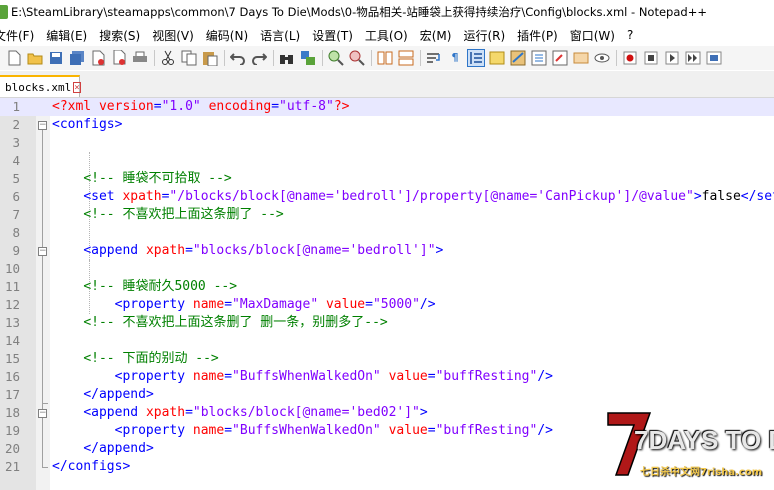 This screenshot has width=774, height=490. I want to click on menu-macro: 宏(M), so click(439, 35).